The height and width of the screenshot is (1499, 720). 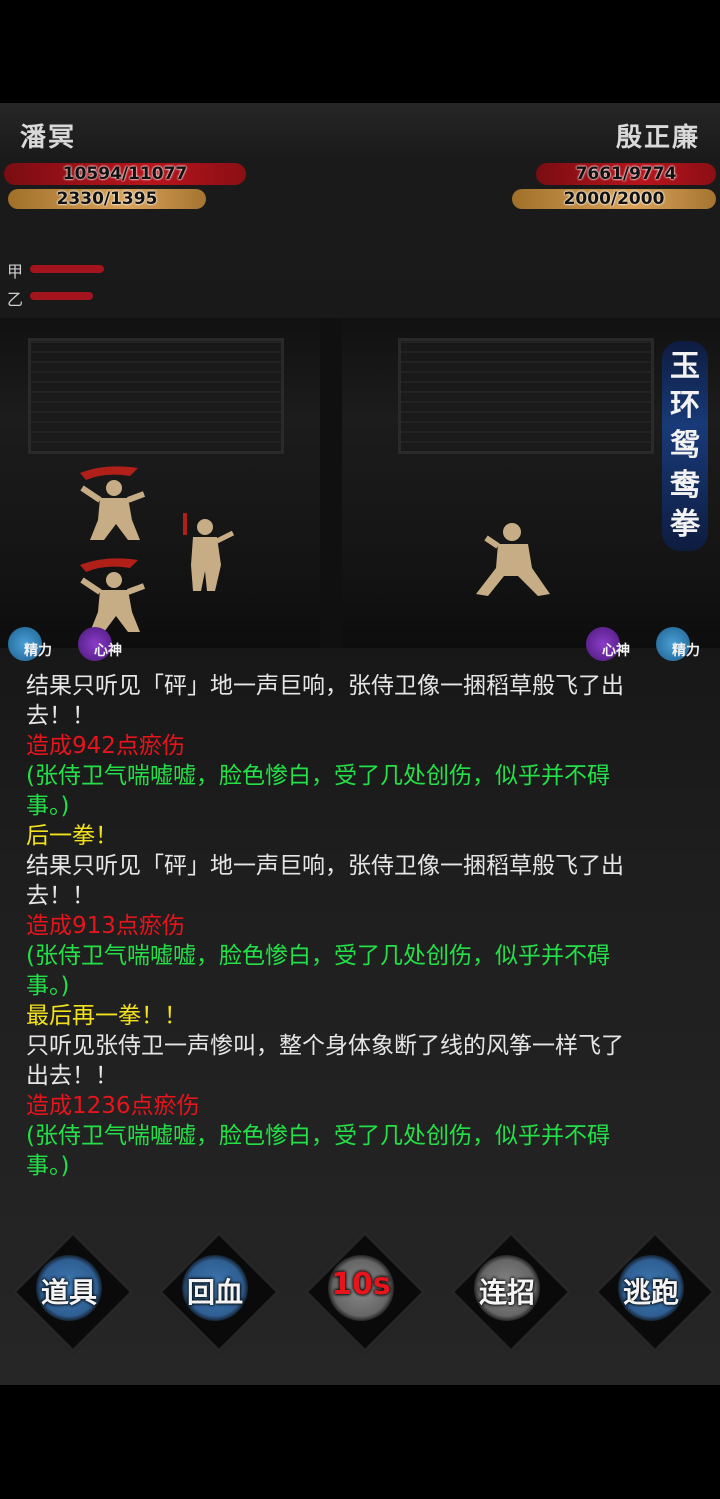 What do you see at coordinates (685, 366) in the screenshot?
I see `skill-char: 玉` at bounding box center [685, 366].